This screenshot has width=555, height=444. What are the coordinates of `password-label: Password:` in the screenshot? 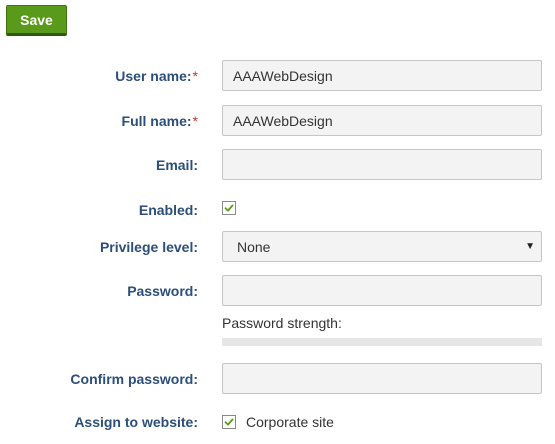 It's located at (162, 291).